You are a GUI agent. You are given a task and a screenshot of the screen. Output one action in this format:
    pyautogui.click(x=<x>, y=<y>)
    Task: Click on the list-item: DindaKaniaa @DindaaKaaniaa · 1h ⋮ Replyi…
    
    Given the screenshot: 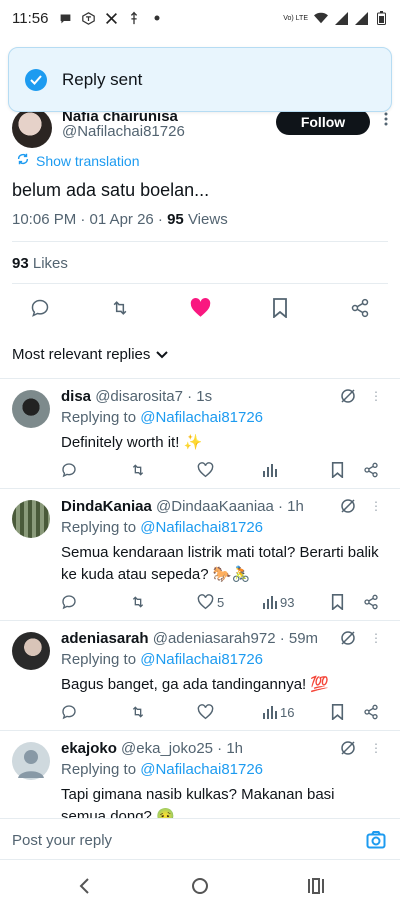 What is the action you would take?
    pyautogui.click(x=200, y=558)
    